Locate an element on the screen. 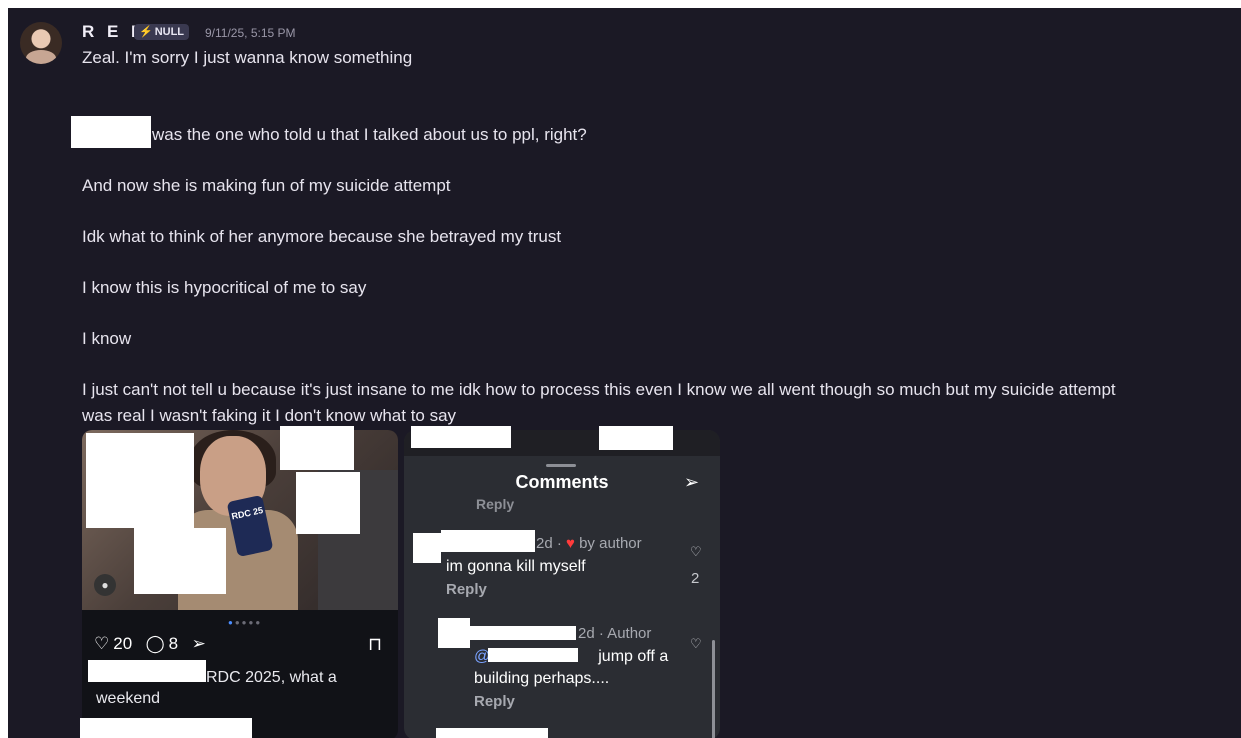 Image resolution: width=1241 pixels, height=738 pixels. caption-text: RDC 2025, what a is located at coordinates (271, 677).